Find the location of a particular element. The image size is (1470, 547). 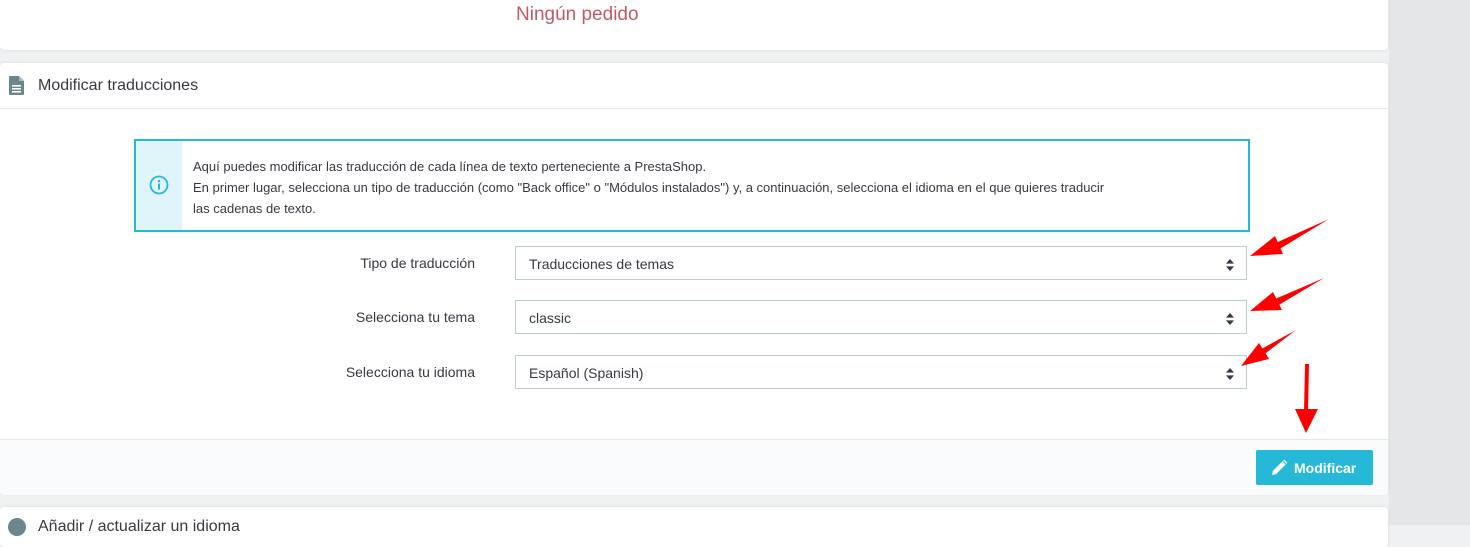

info-alert-icon-area is located at coordinates (159, 185).